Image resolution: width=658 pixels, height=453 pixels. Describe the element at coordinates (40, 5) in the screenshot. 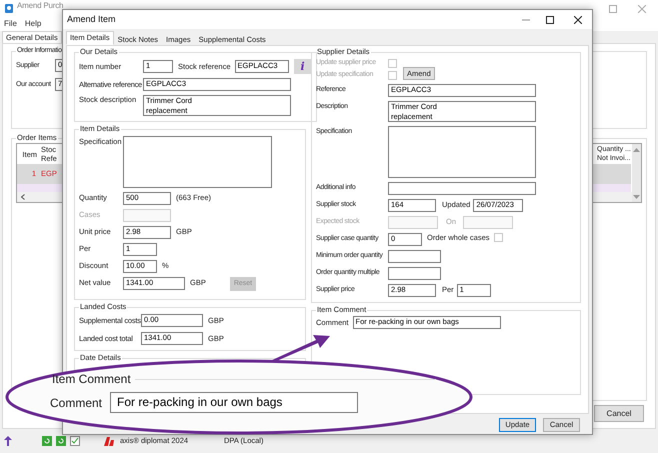

I see `window-title: Amend Purch` at that location.